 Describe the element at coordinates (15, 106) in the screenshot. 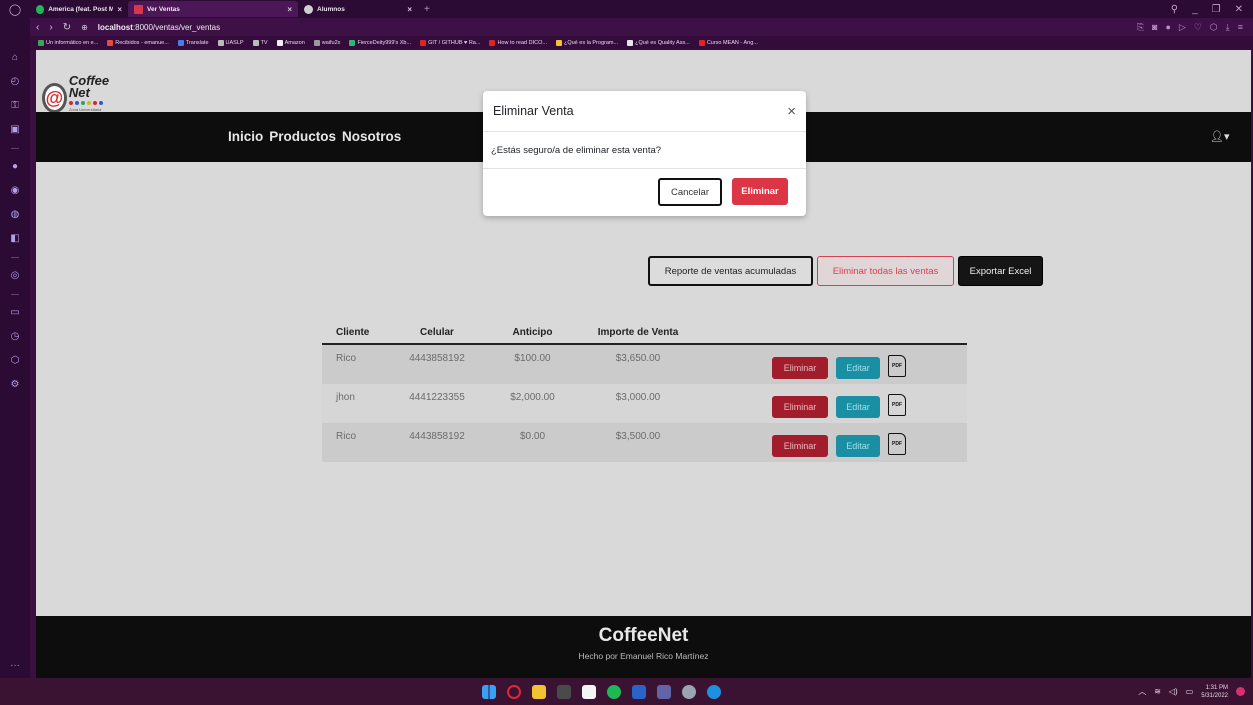

I see `bag-icon: ⚿` at that location.